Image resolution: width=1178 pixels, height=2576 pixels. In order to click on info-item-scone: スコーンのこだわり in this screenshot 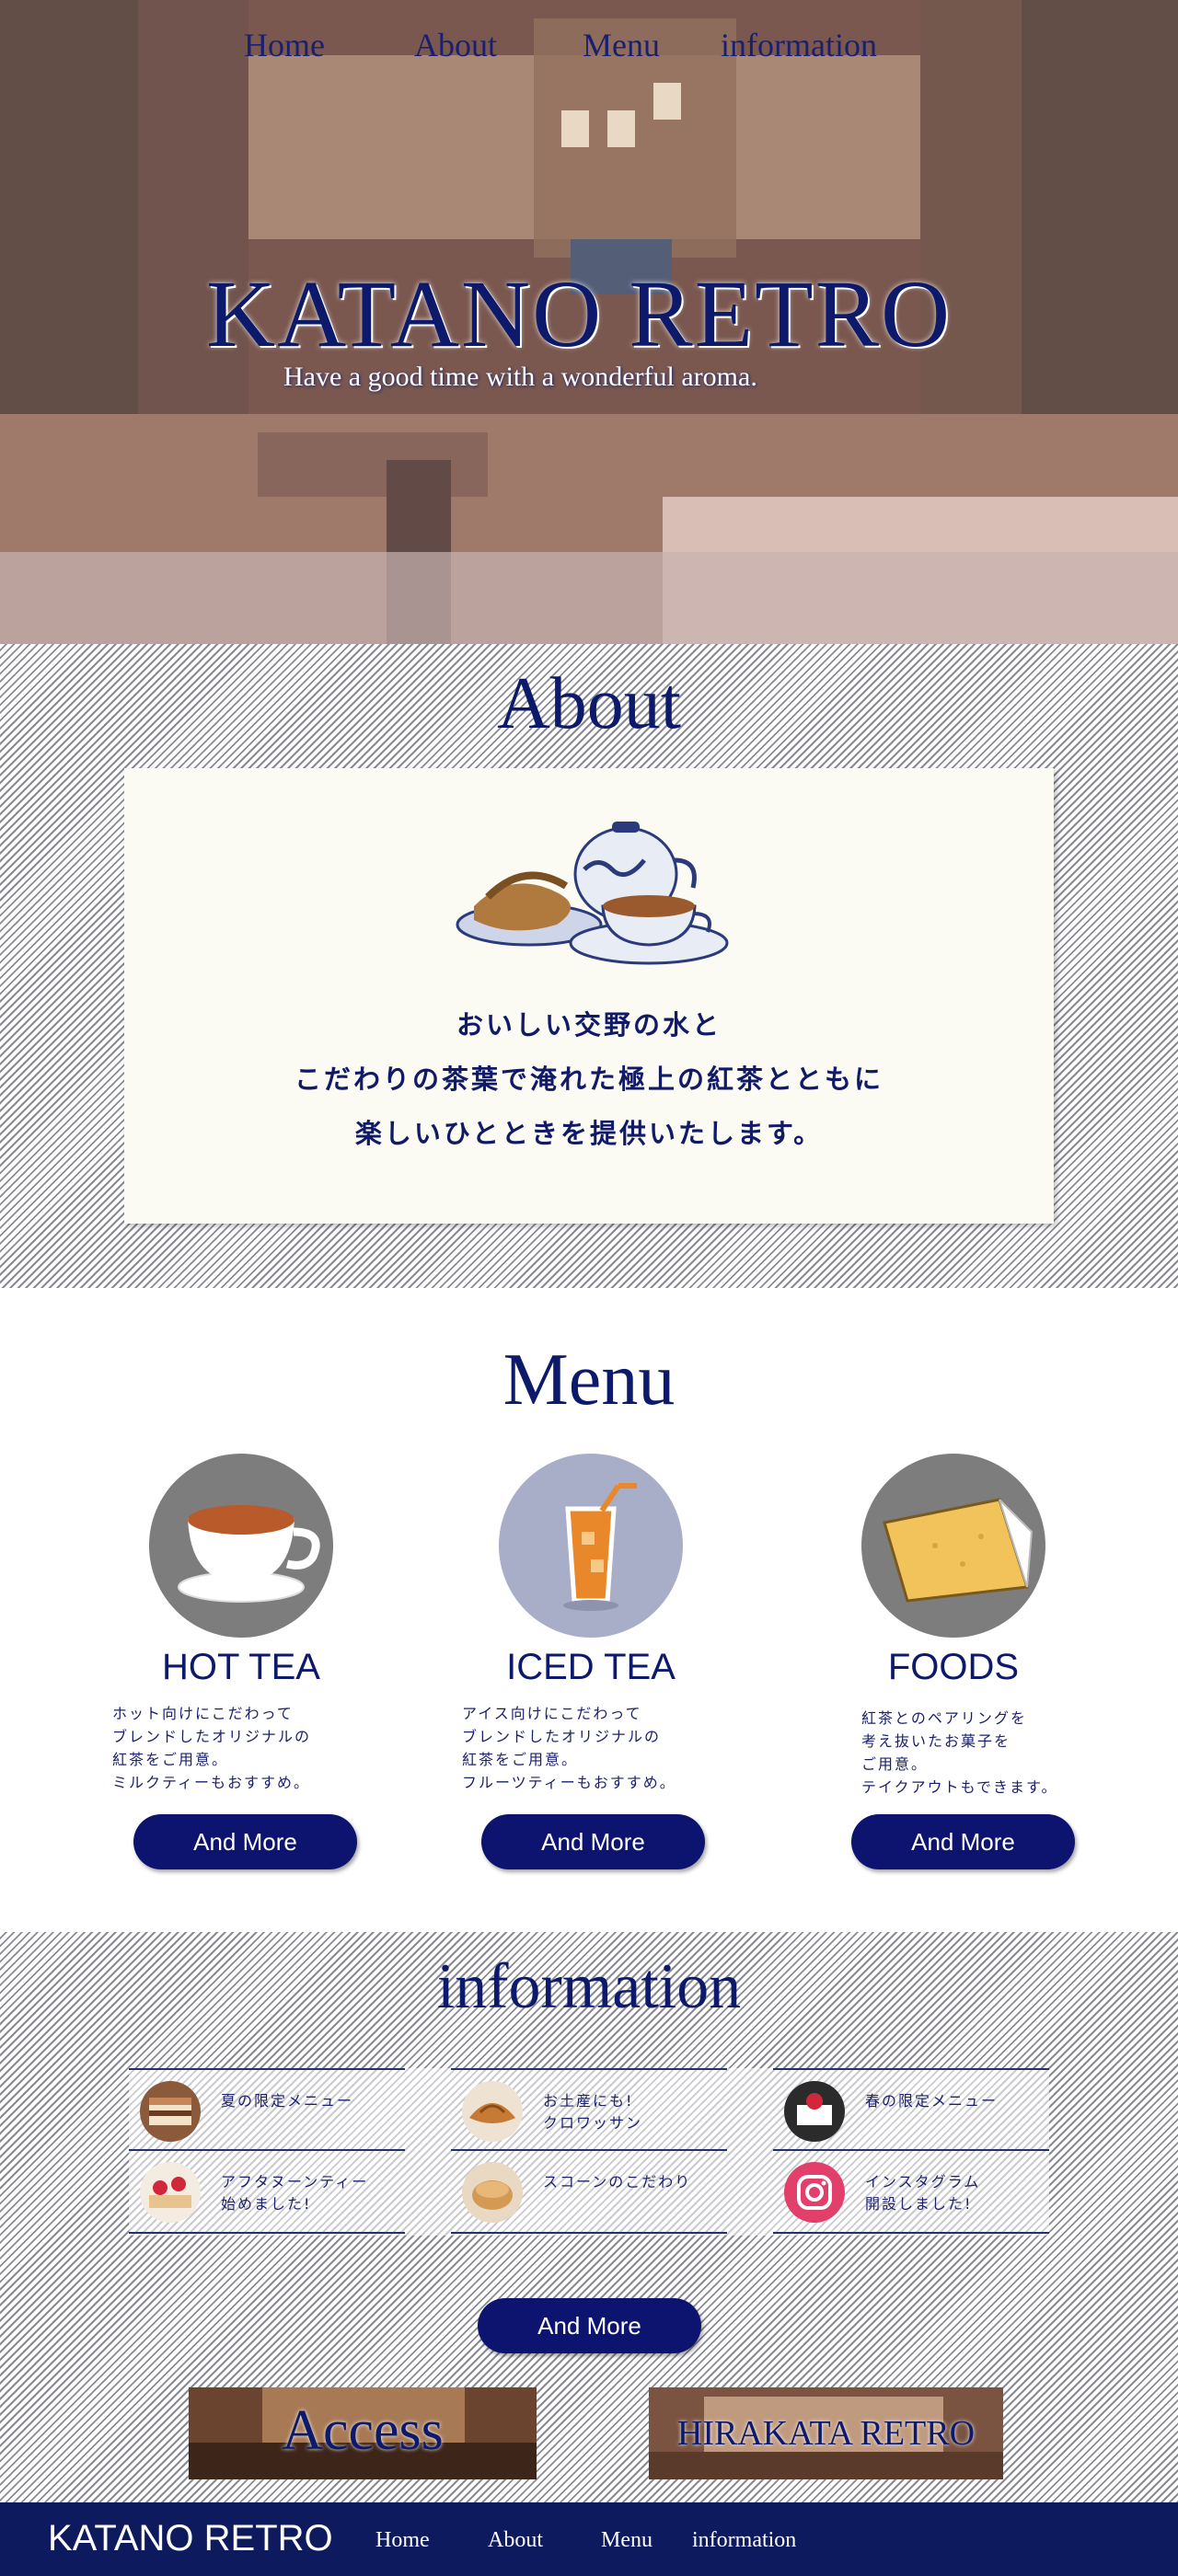, I will do `click(589, 2191)`.